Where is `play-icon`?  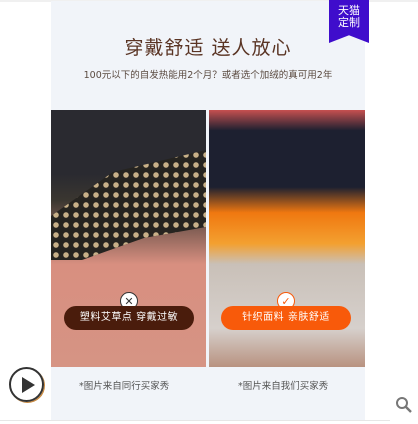 play-icon is located at coordinates (26, 384).